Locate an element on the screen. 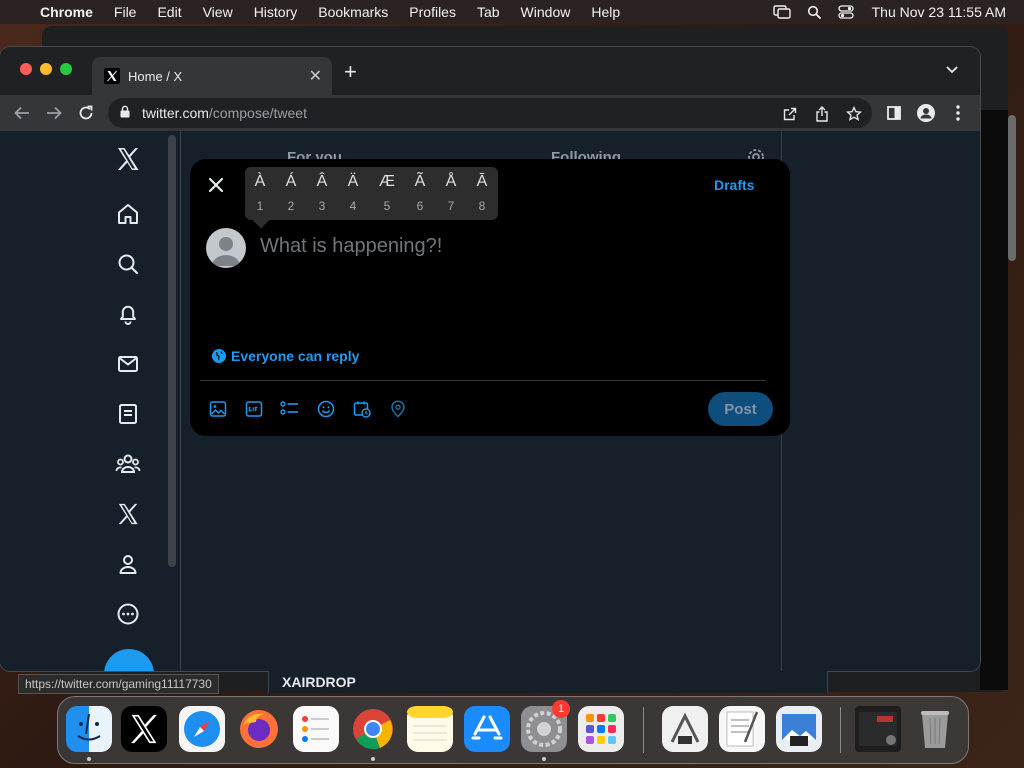 The height and width of the screenshot is (768, 1024). drafts-button: Drafts is located at coordinates (734, 185).